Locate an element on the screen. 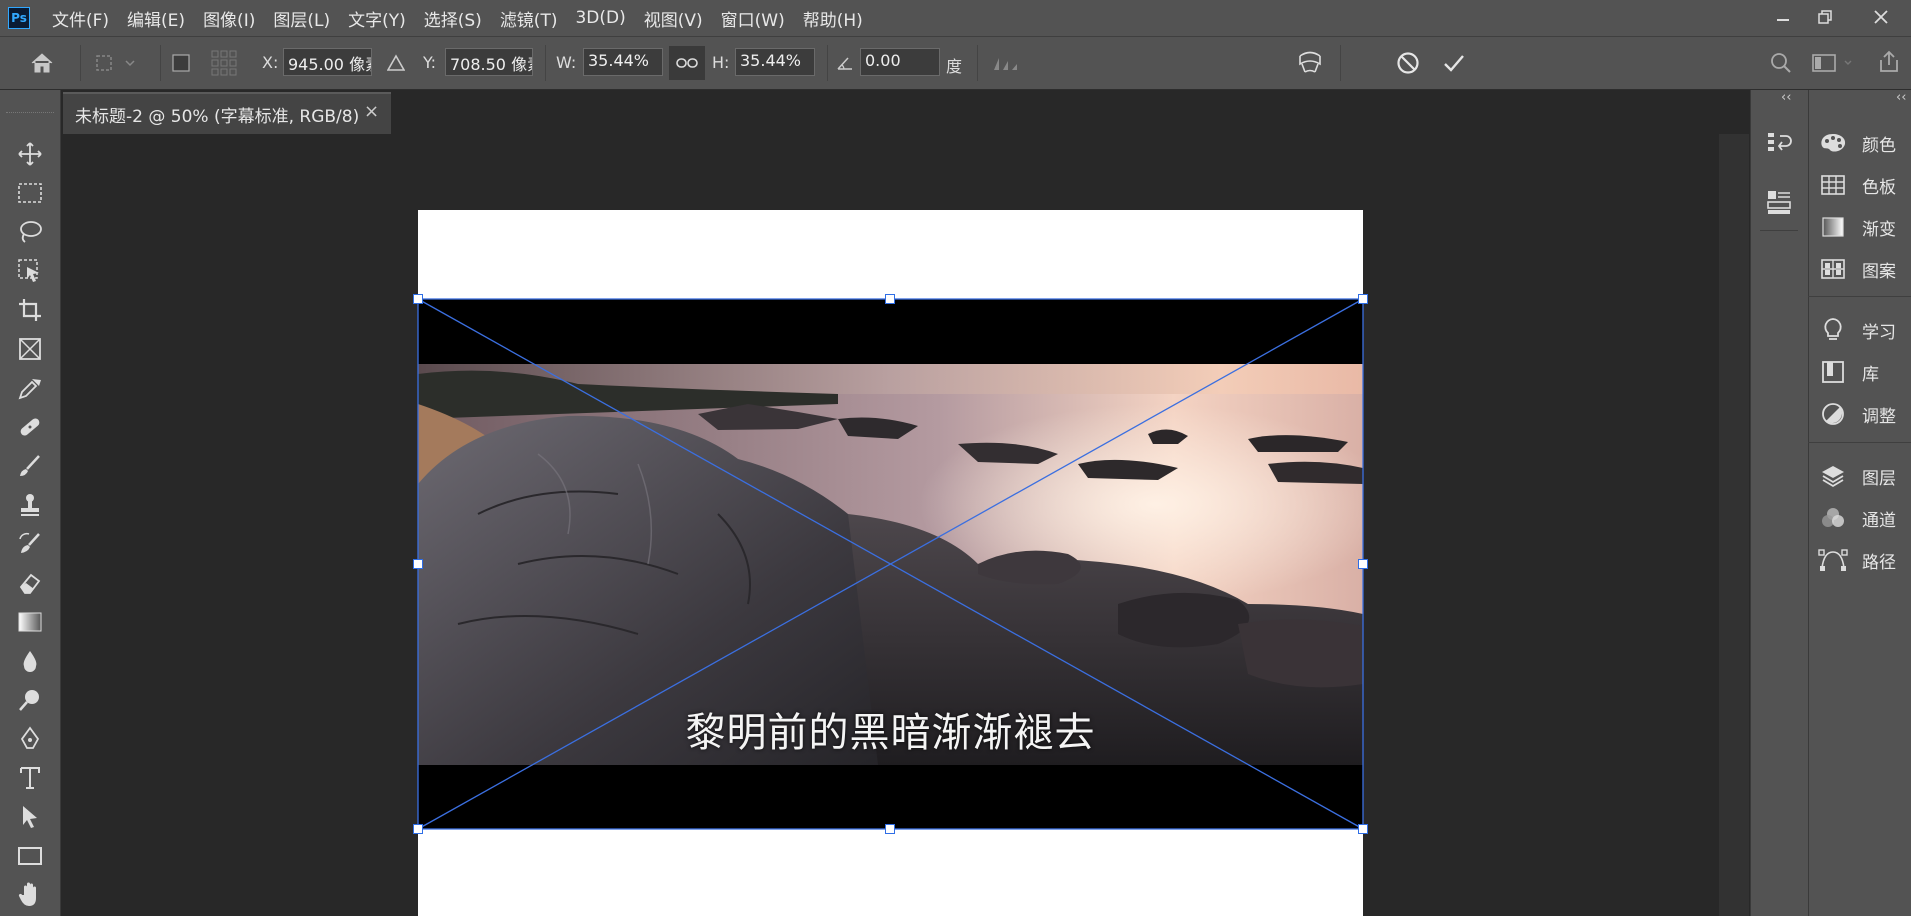 This screenshot has height=916, width=1911. transform-handle-middle-right is located at coordinates (1363, 564).